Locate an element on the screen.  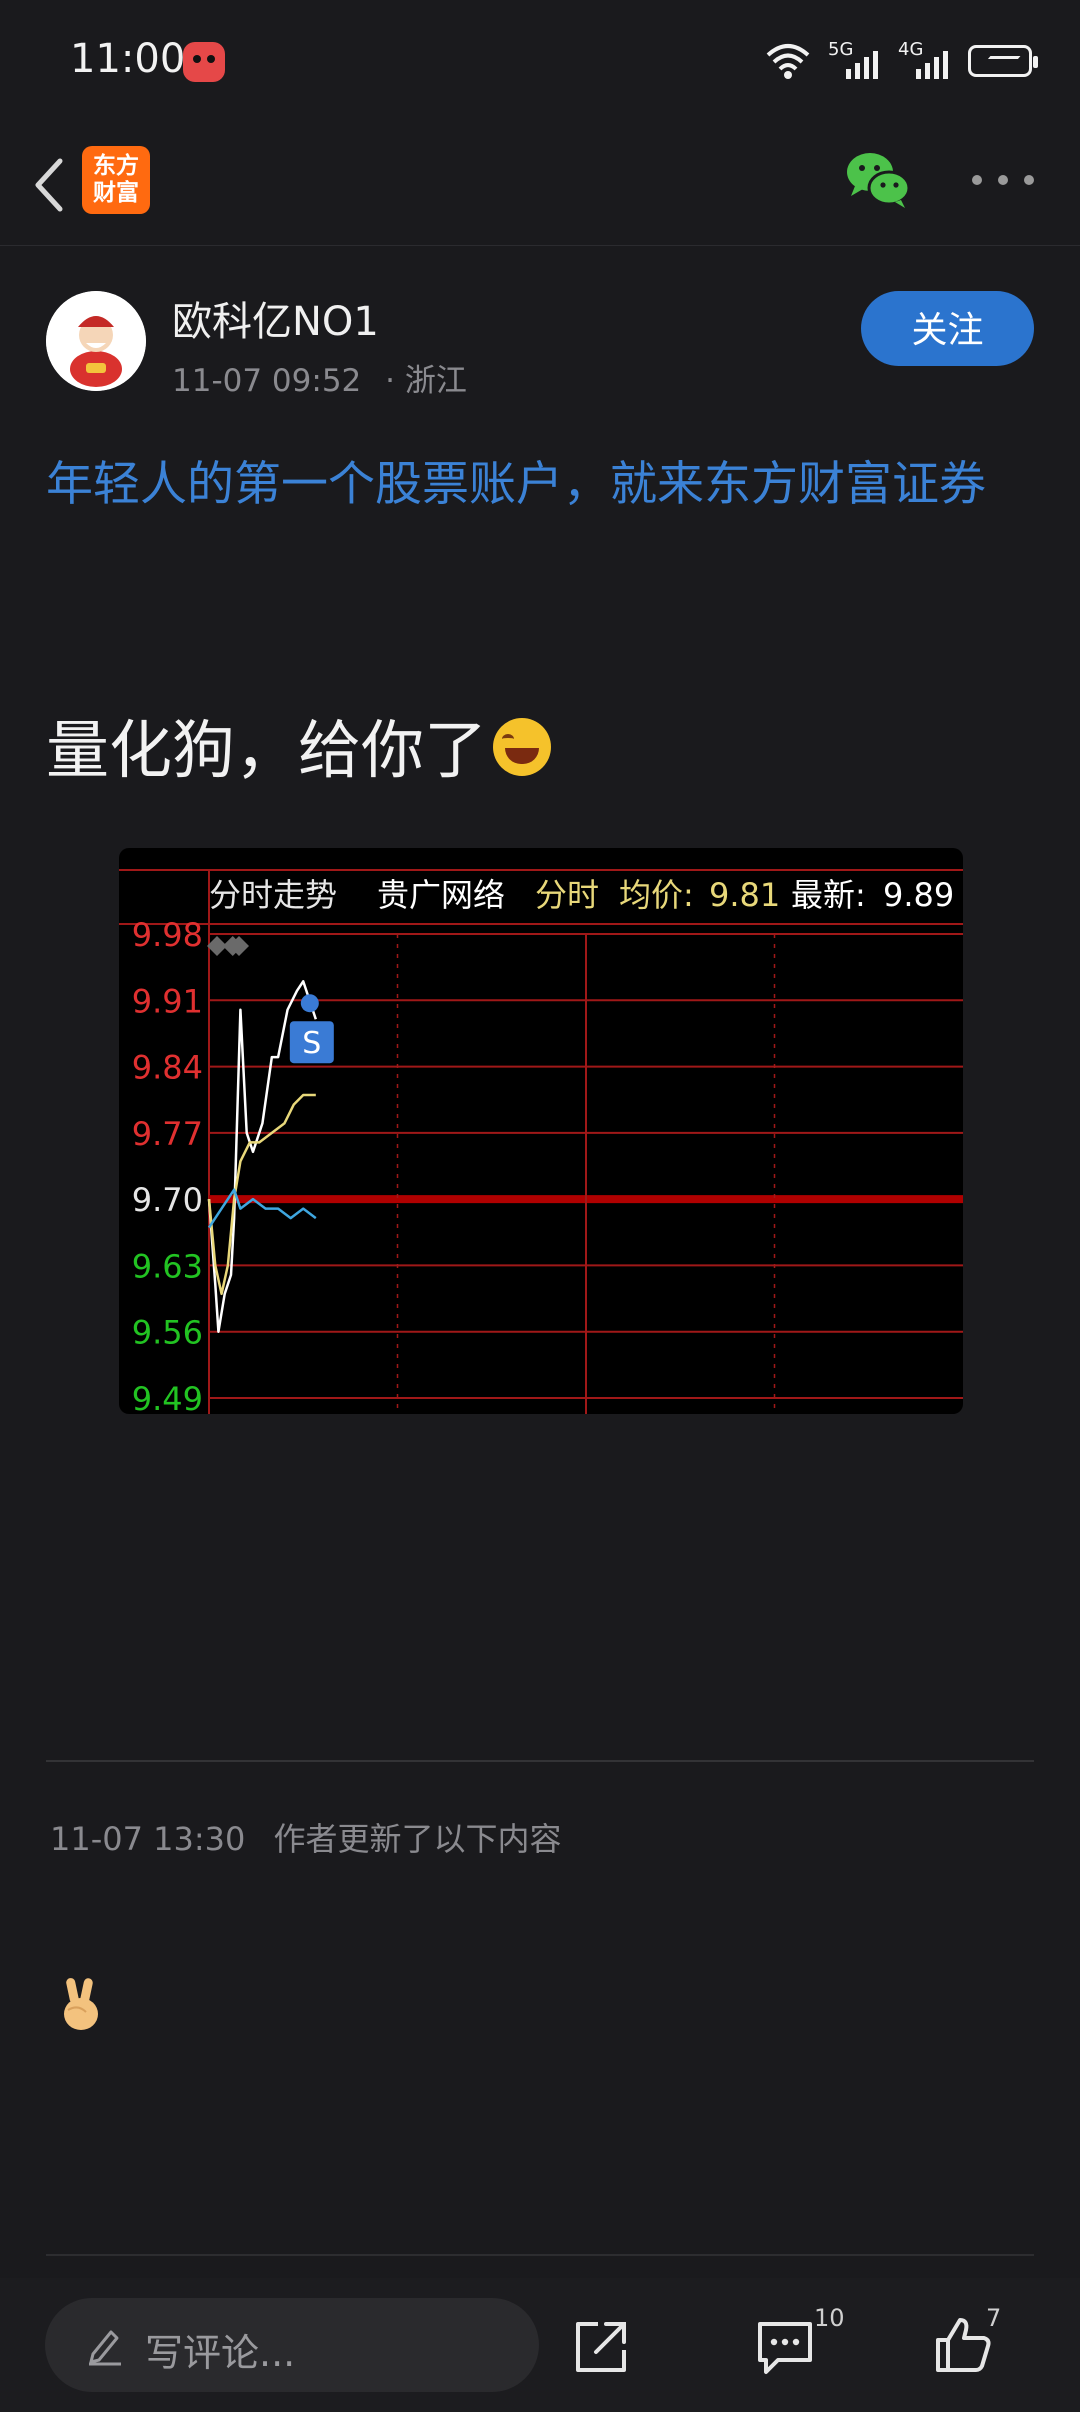
update-text: 作者更新了以下内容 is located at coordinates (417, 1839).